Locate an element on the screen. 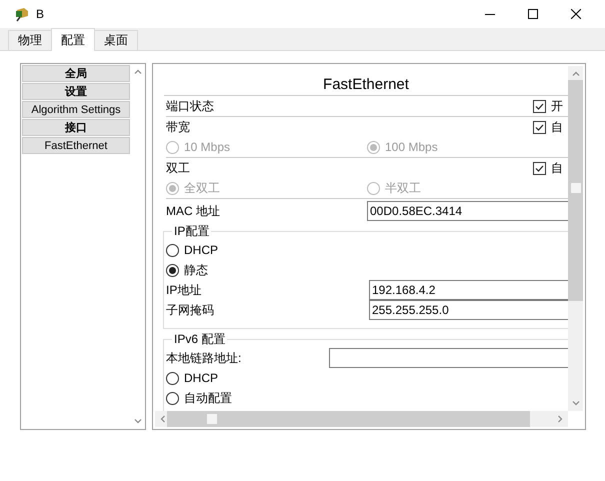  sidebar-item: 接口 is located at coordinates (76, 127).